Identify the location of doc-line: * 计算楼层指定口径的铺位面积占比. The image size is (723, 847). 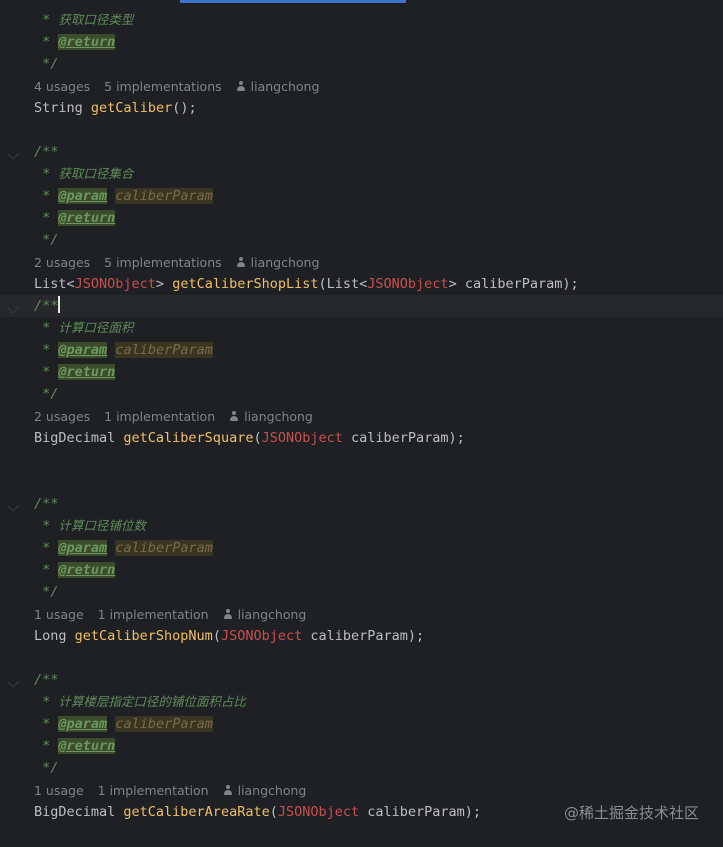
(140, 702).